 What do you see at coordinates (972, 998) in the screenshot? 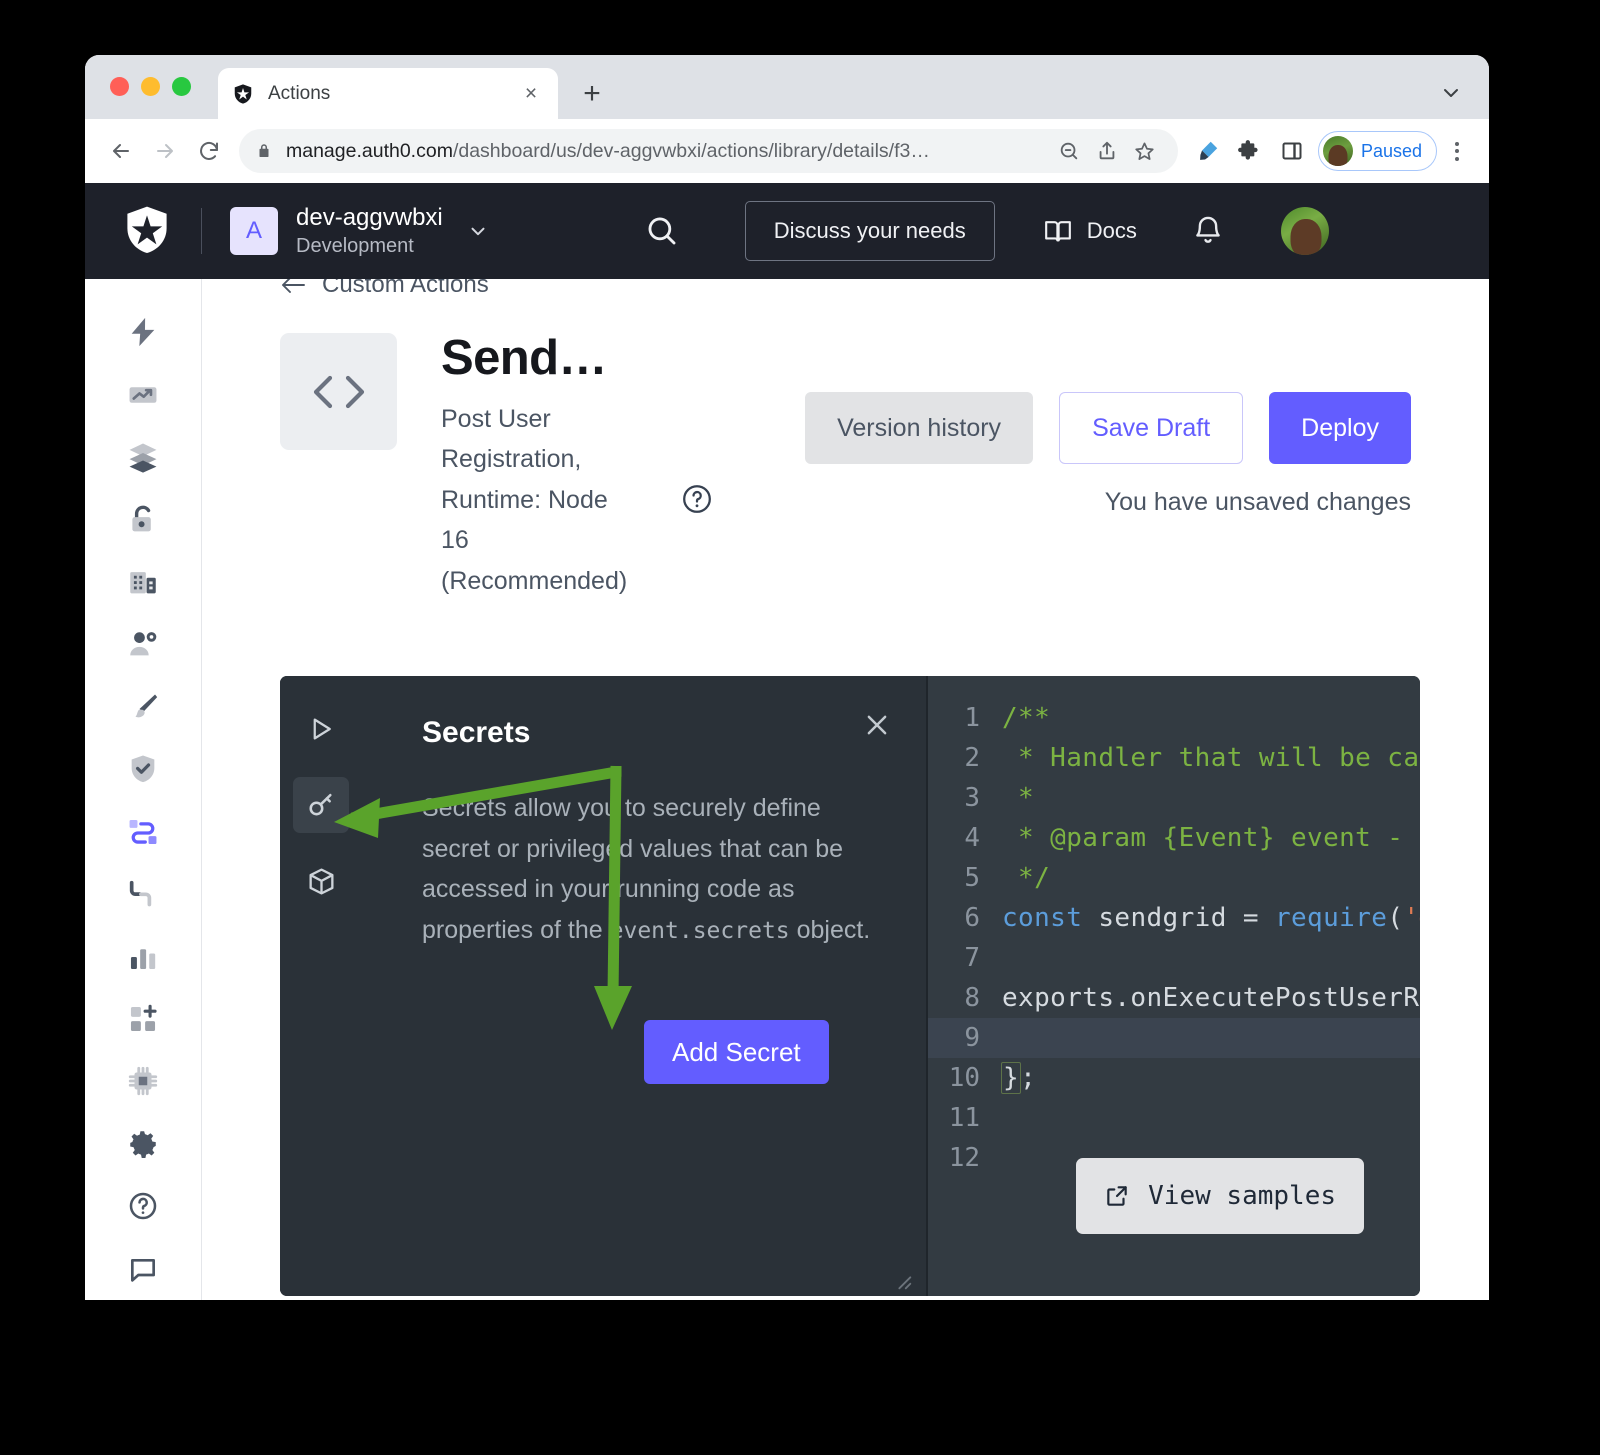
I see `line-number: 8` at bounding box center [972, 998].